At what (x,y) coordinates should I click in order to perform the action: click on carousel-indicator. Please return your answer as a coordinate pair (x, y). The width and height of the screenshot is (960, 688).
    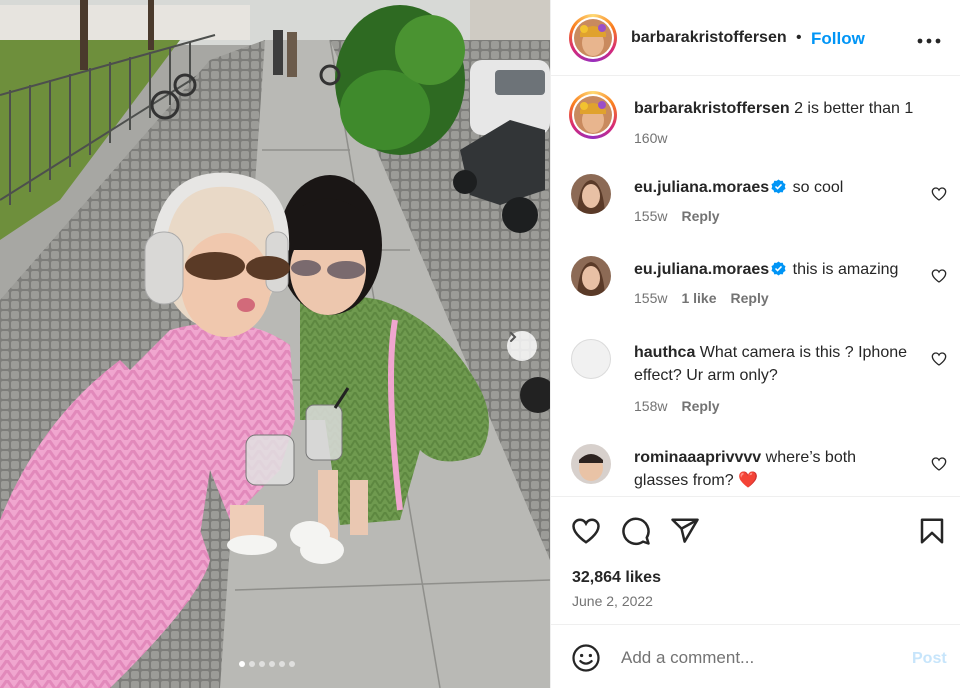
    Looking at the image, I should click on (267, 664).